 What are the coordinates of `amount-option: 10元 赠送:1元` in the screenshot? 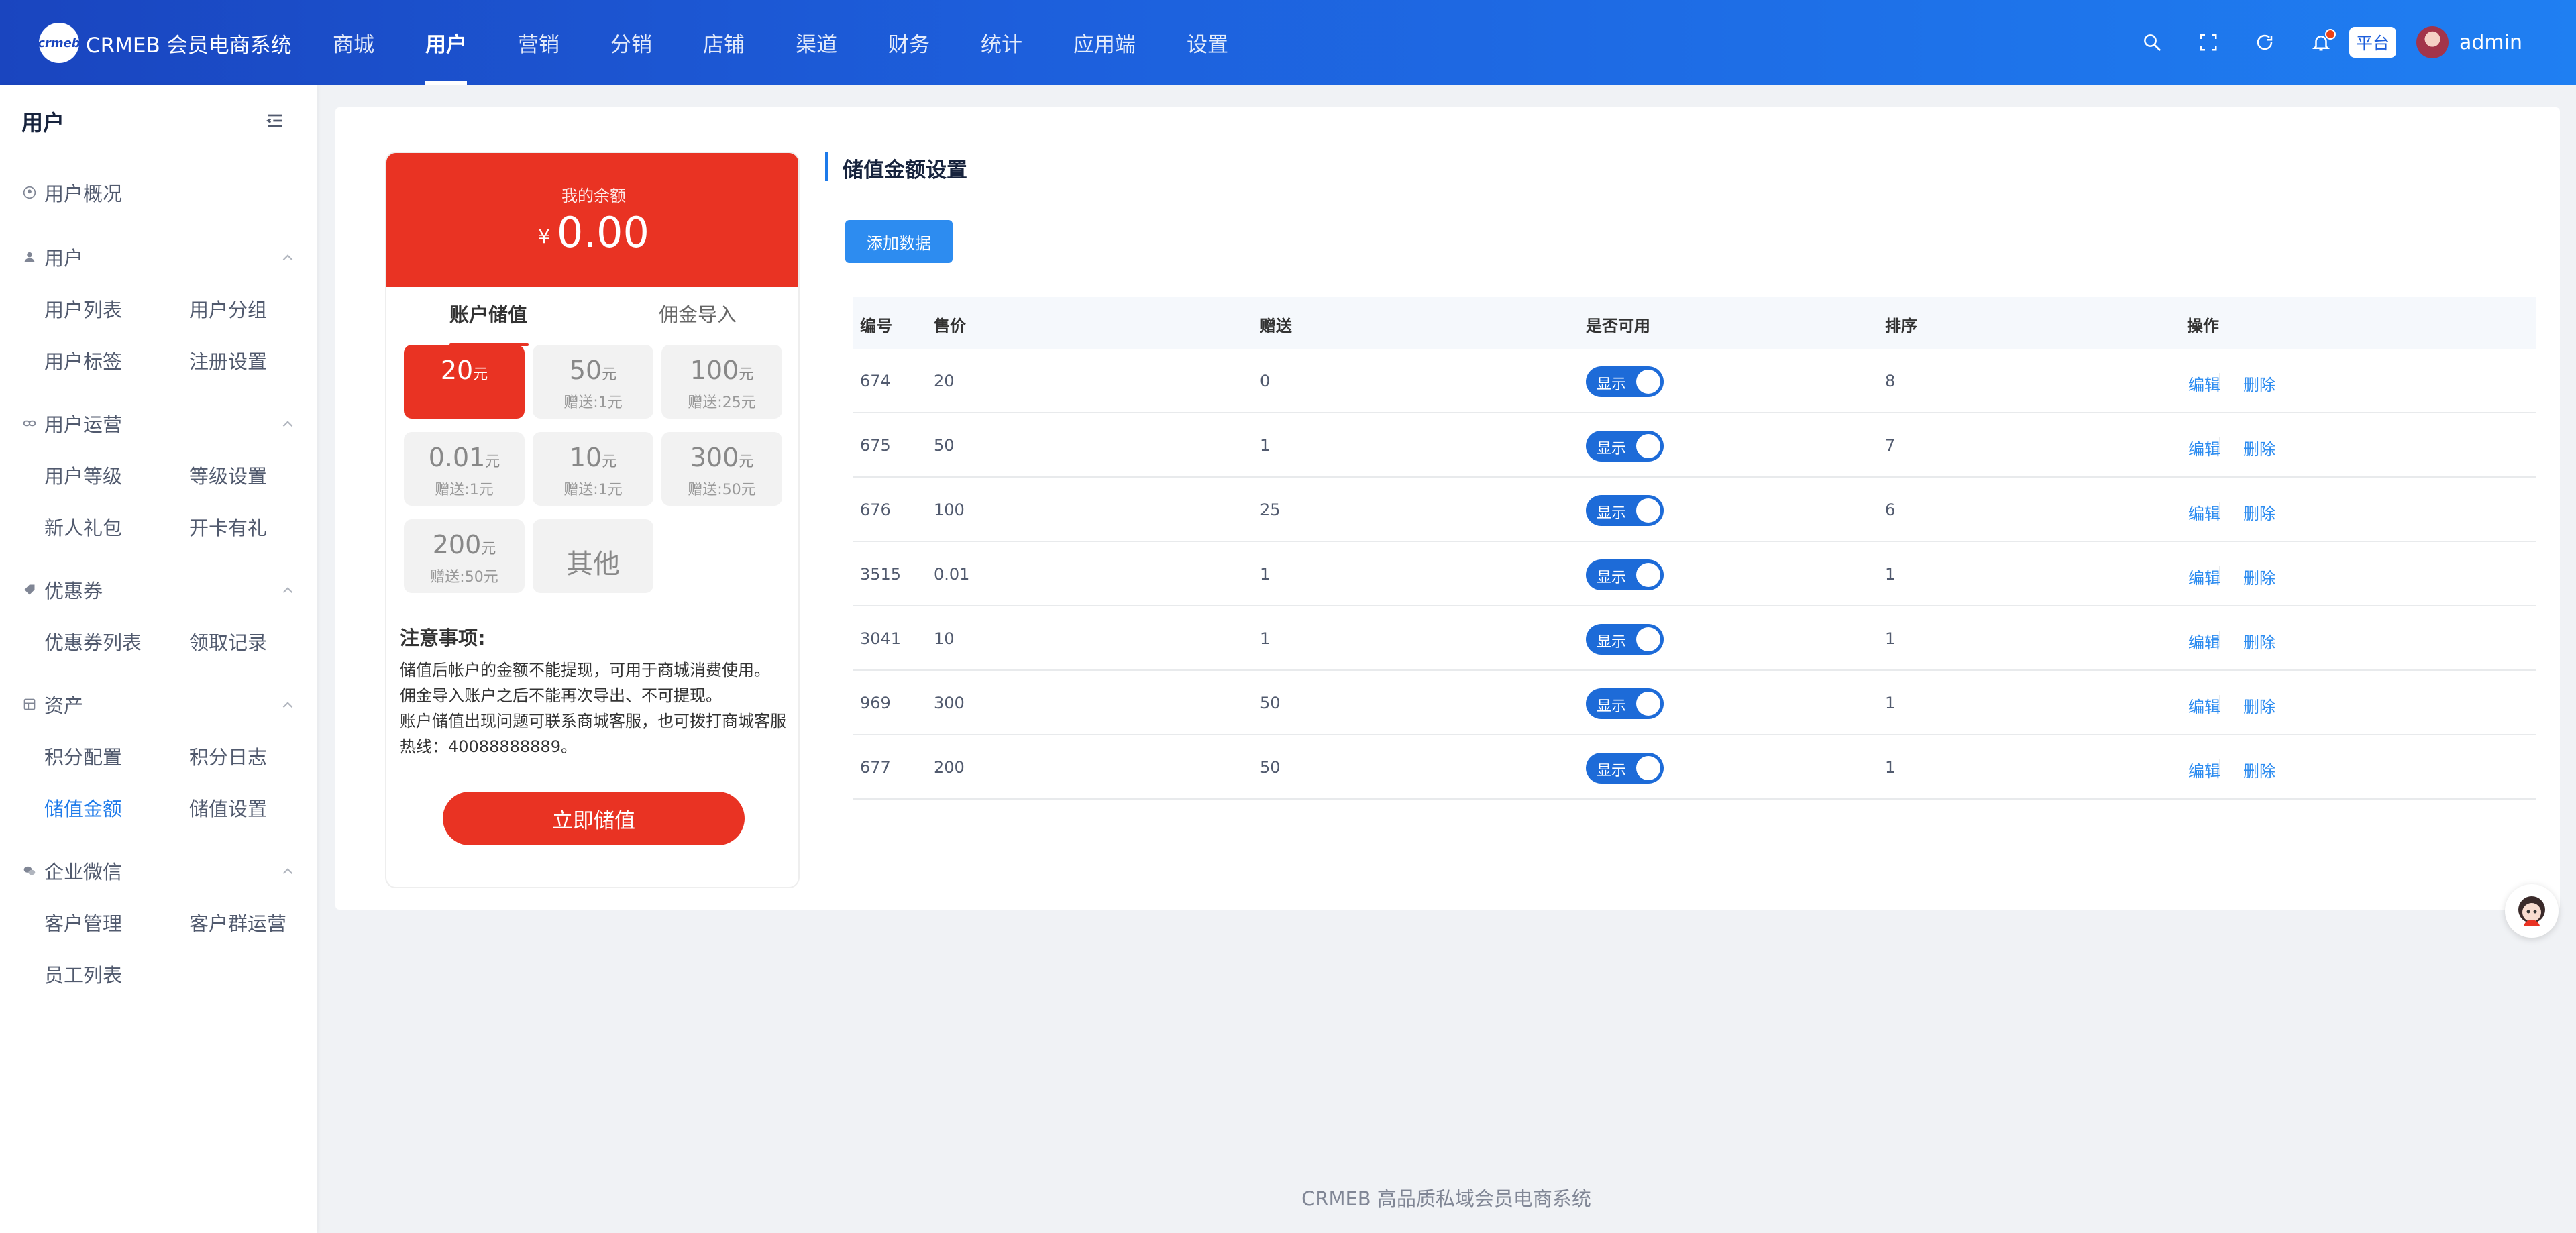 It's located at (593, 469).